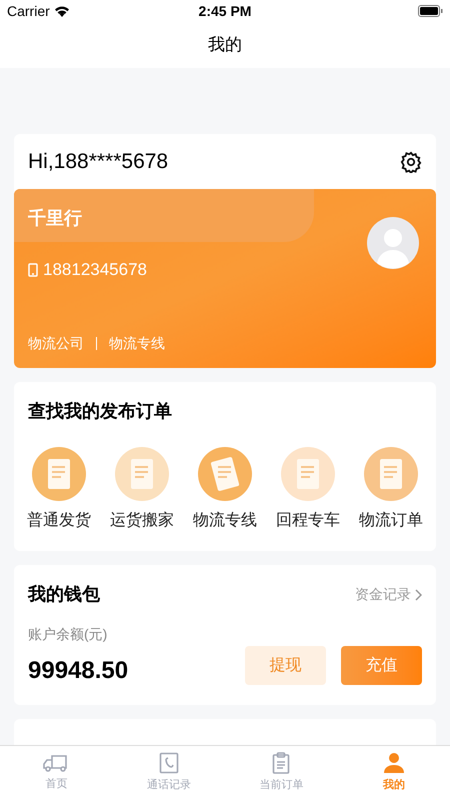 This screenshot has height=800, width=450. What do you see at coordinates (62, 11) in the screenshot?
I see `wifi-icon` at bounding box center [62, 11].